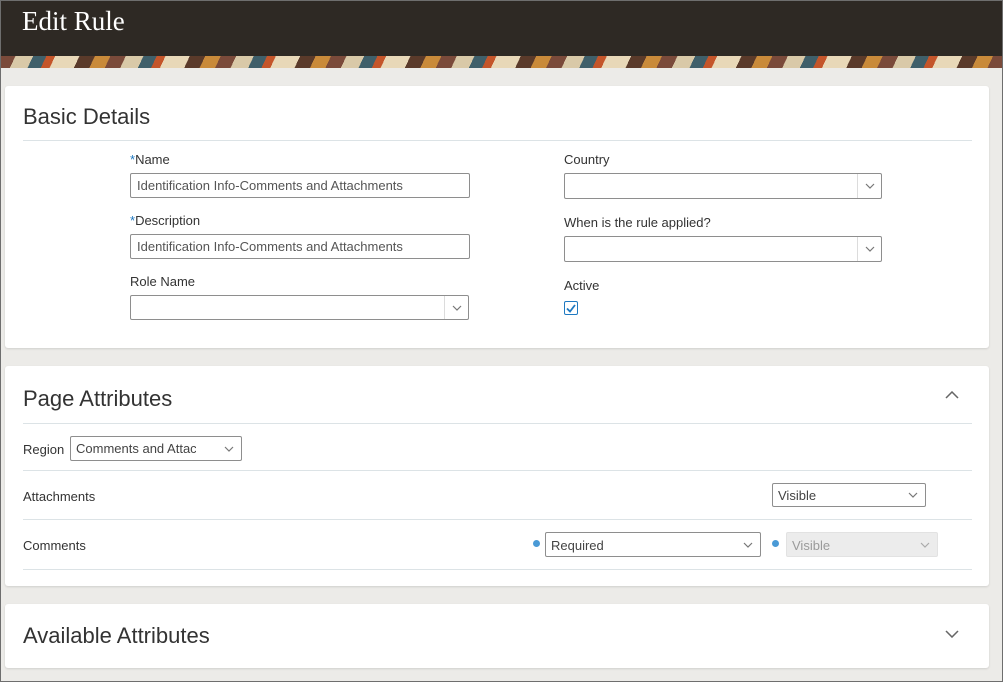 This screenshot has width=1003, height=682. What do you see at coordinates (150, 159) in the screenshot?
I see `name-label: *Name` at bounding box center [150, 159].